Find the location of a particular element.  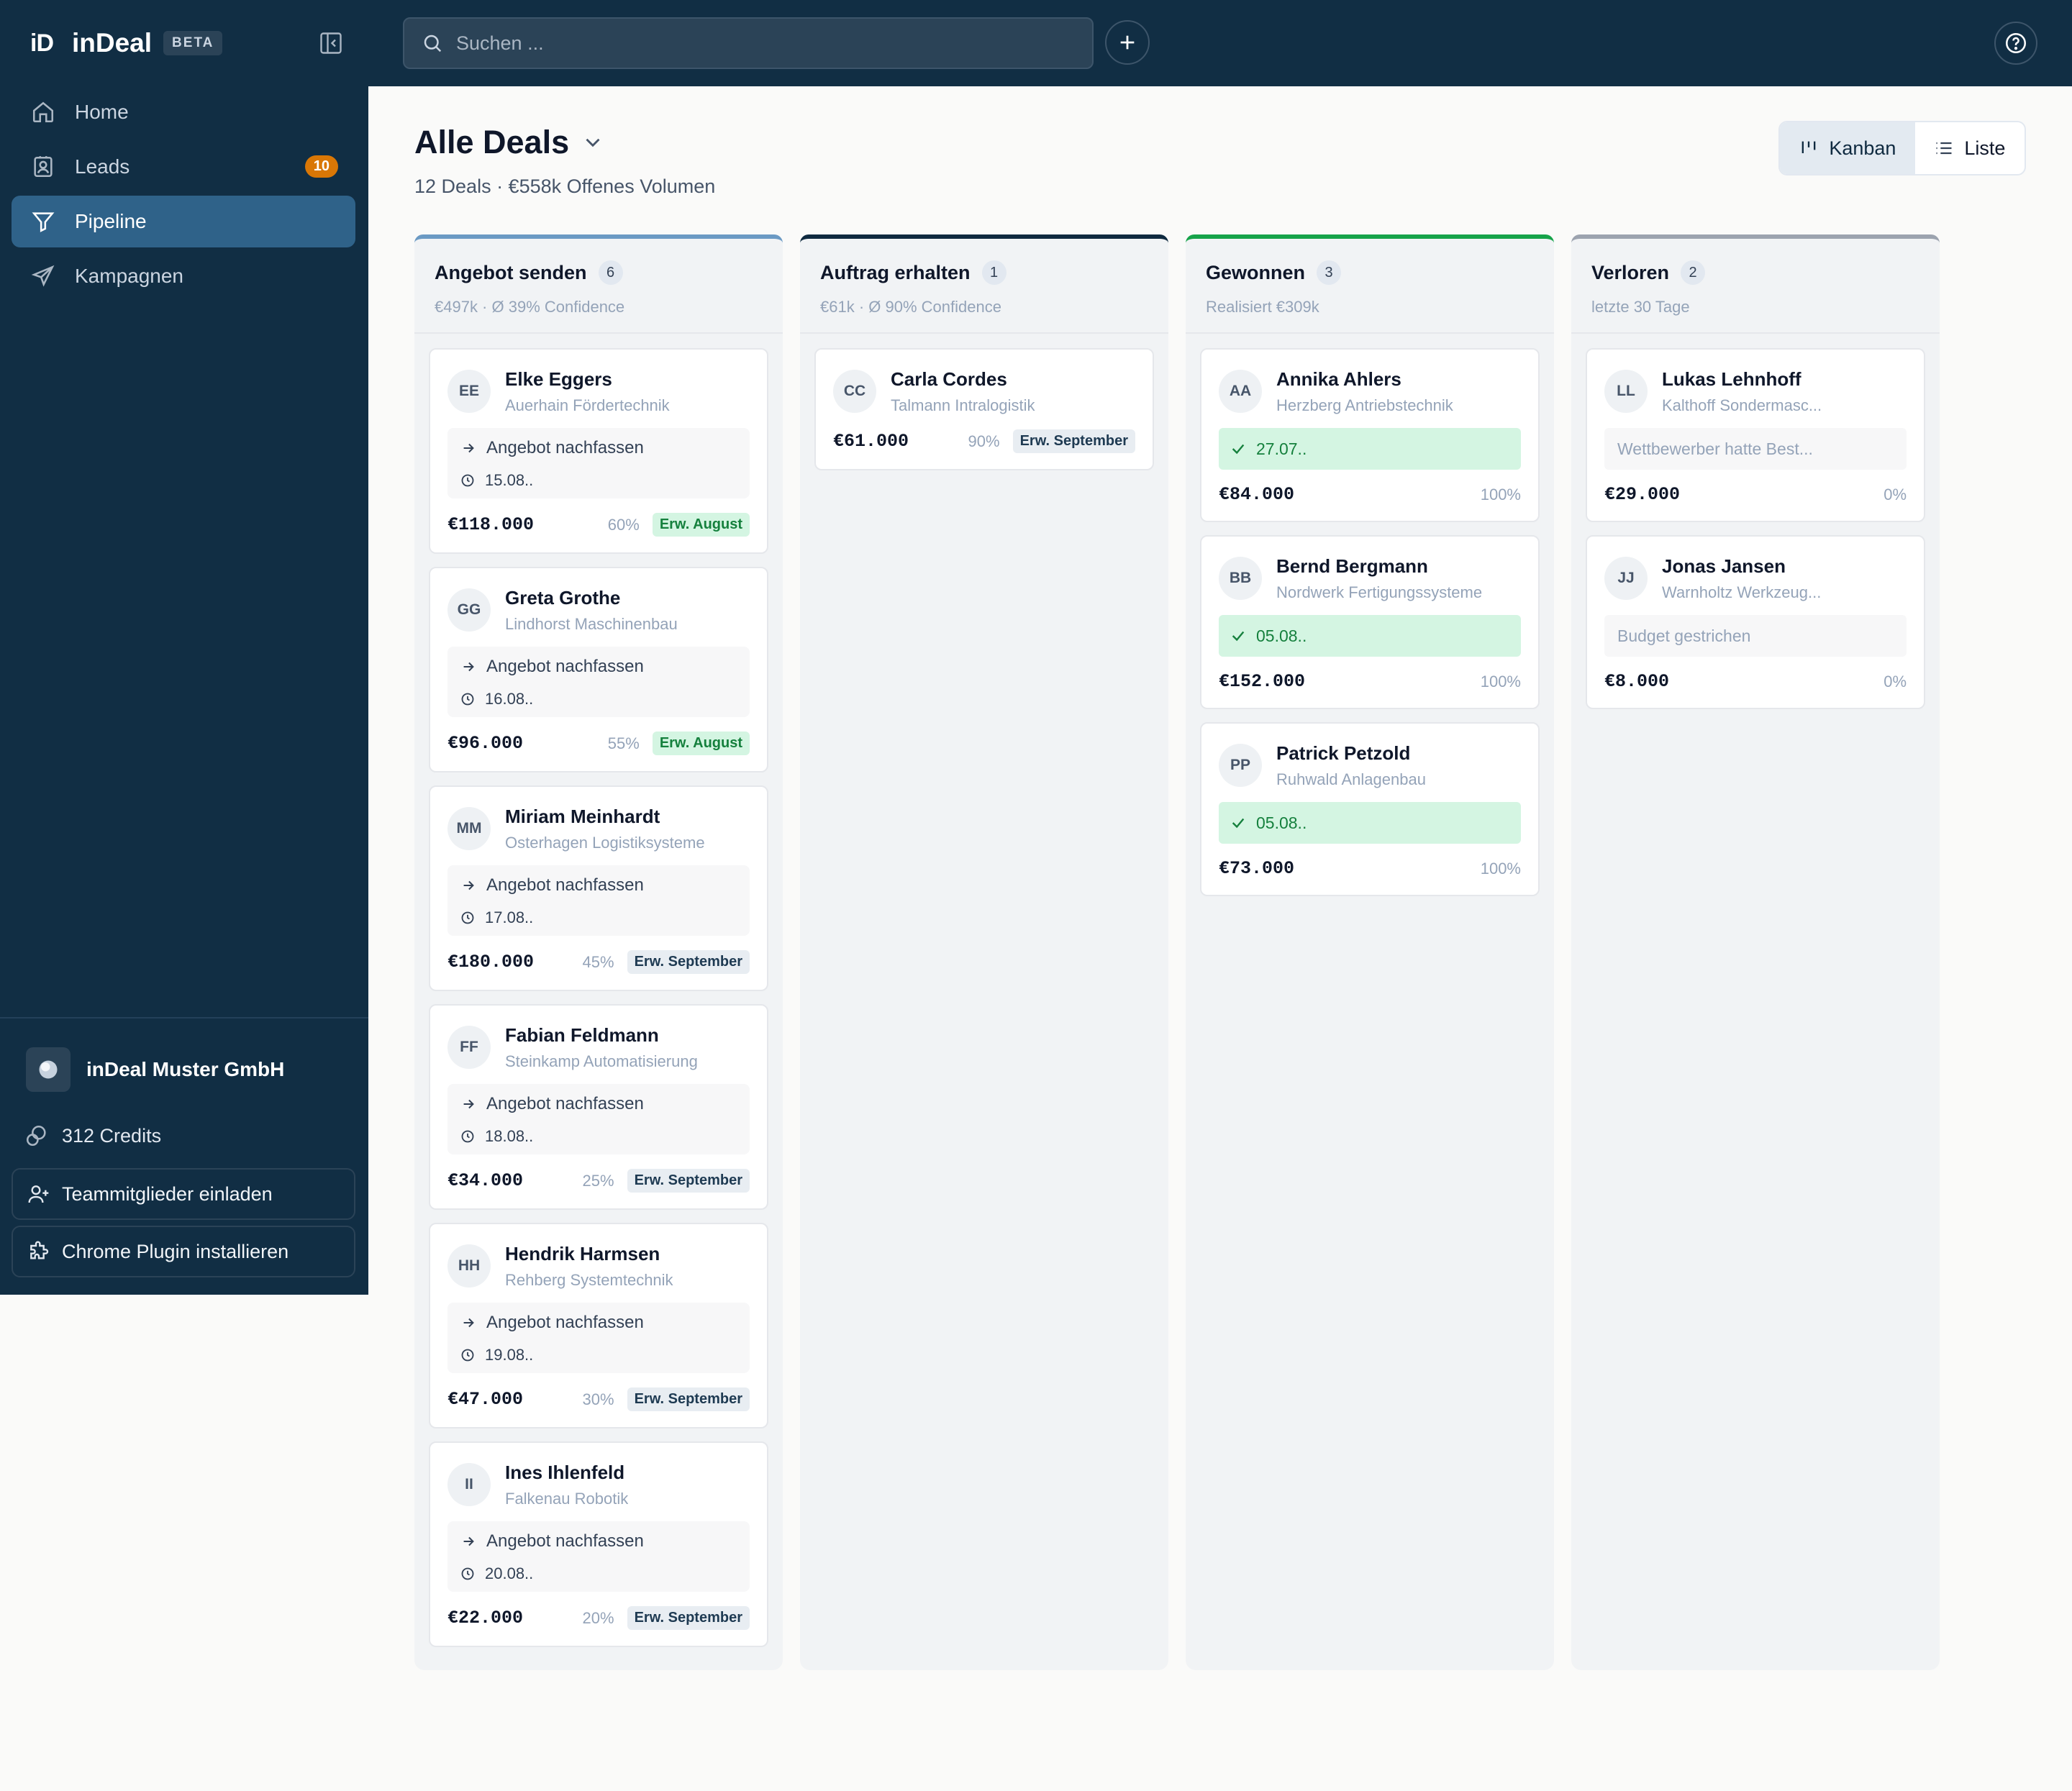

deal-card-header: AA Annika Ahlers Herzberg Antriebstechnik is located at coordinates (1370, 390).